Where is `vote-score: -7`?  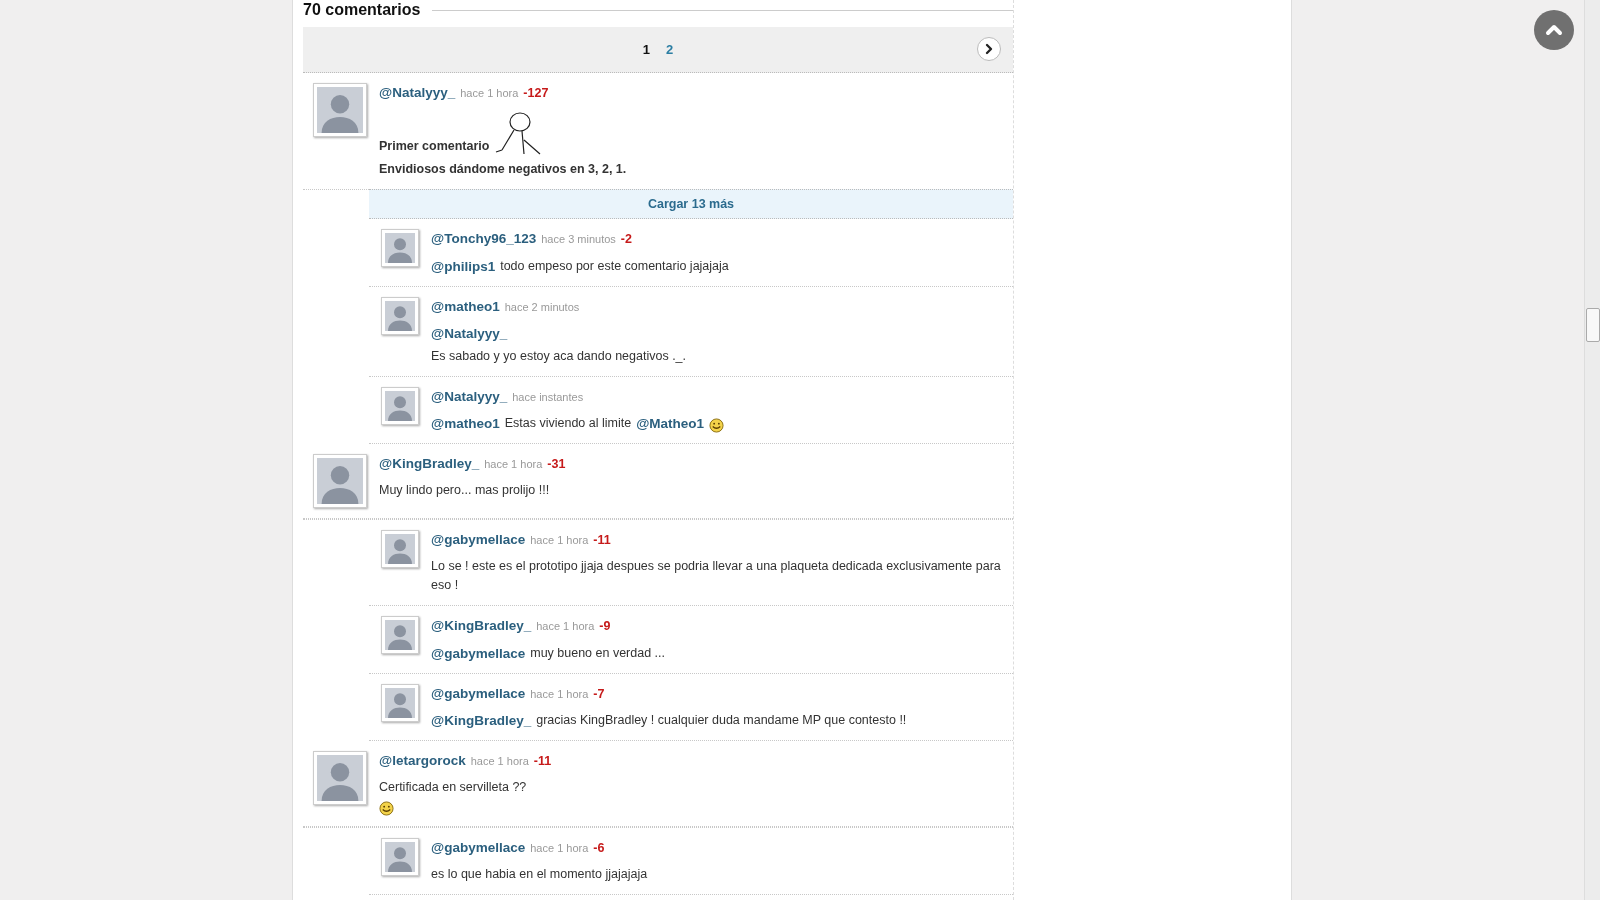 vote-score: -7 is located at coordinates (599, 694).